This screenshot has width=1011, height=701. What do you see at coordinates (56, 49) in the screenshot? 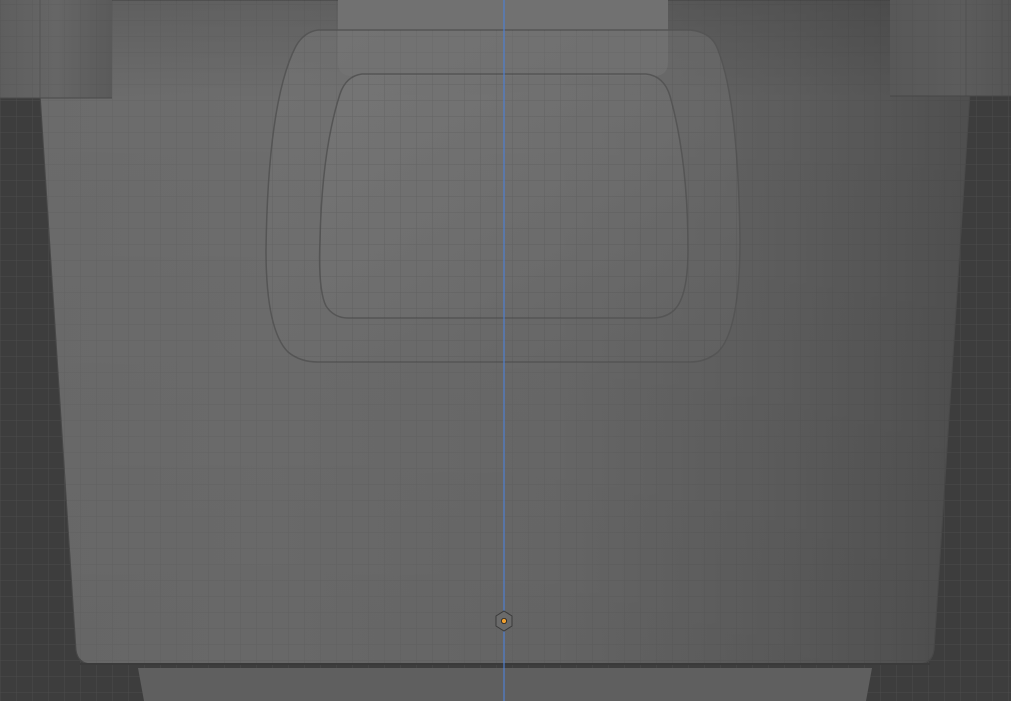
I see `left-peg-mesh` at bounding box center [56, 49].